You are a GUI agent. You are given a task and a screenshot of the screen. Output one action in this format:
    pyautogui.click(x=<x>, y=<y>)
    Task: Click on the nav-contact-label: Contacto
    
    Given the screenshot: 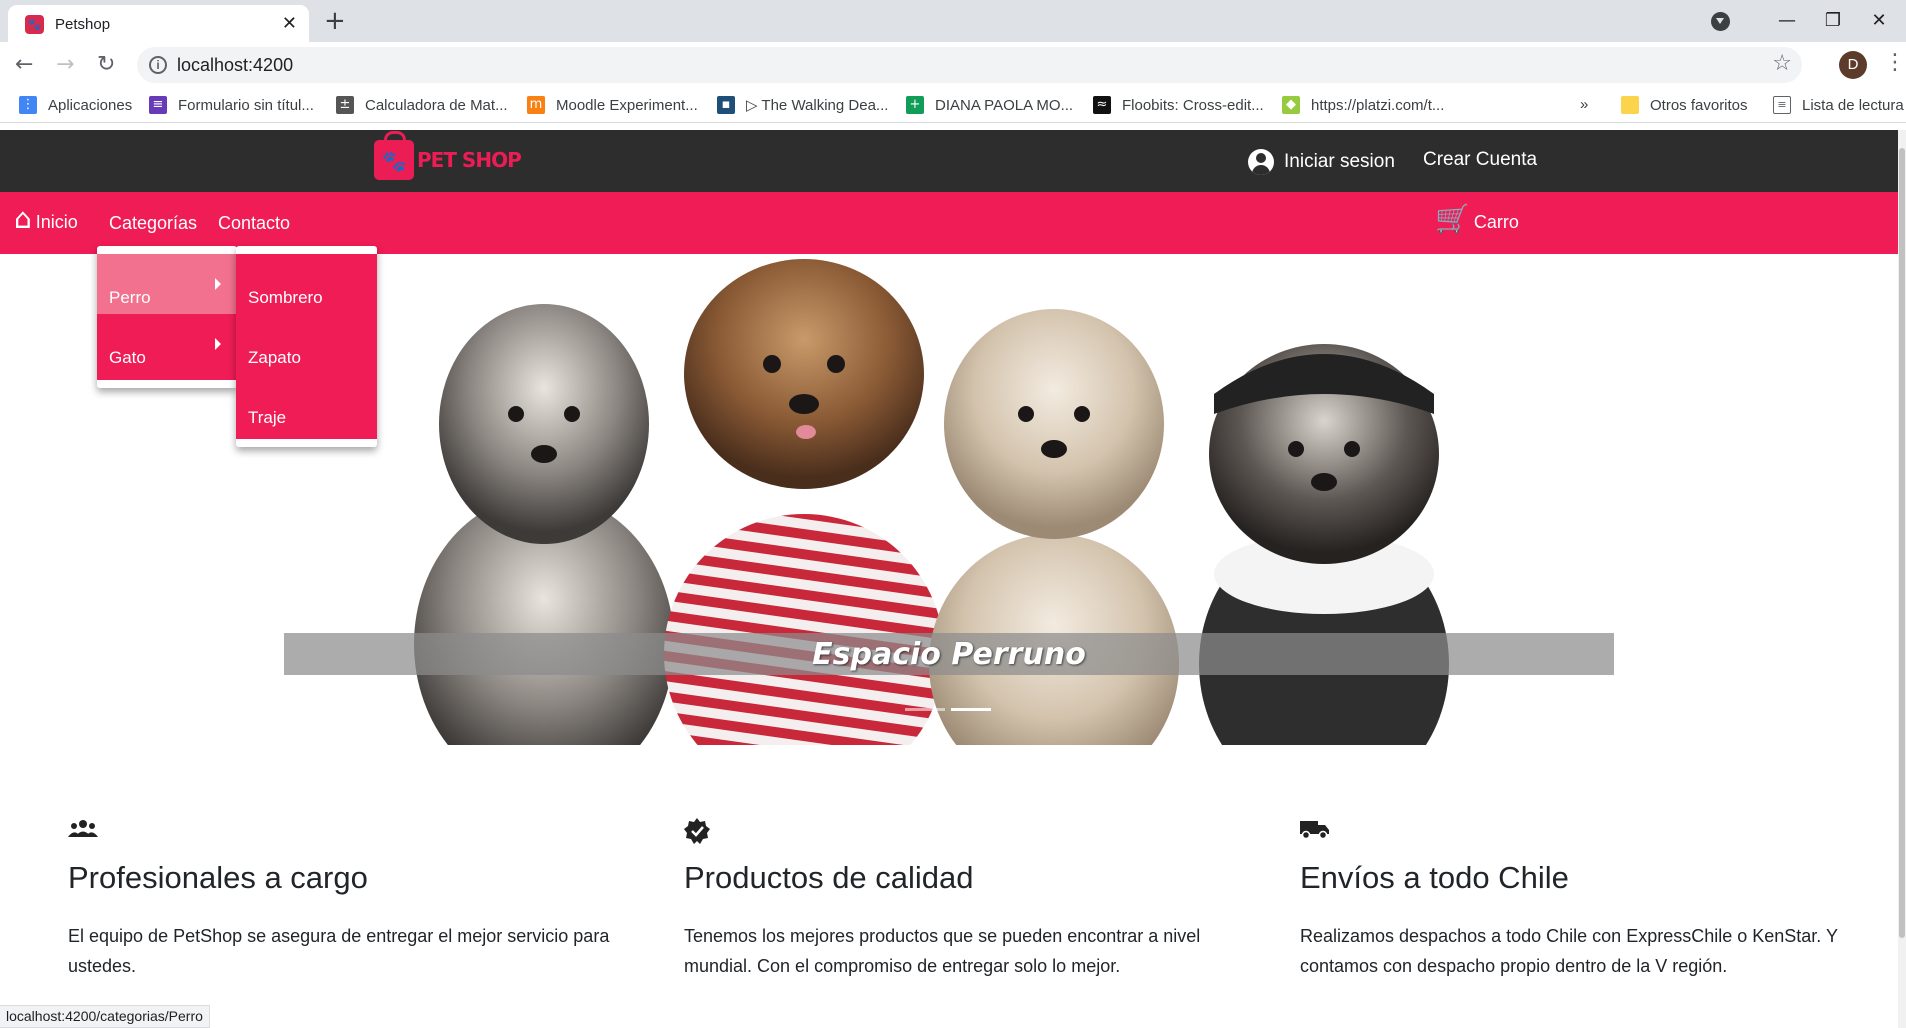 What is the action you would take?
    pyautogui.click(x=254, y=223)
    